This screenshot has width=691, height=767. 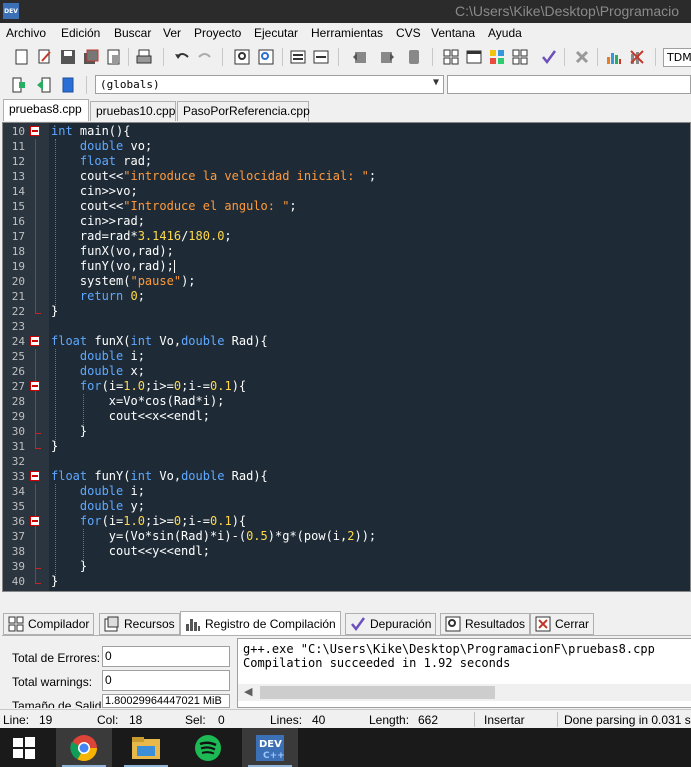 I want to click on status-line-label: Line:, so click(x=16, y=720).